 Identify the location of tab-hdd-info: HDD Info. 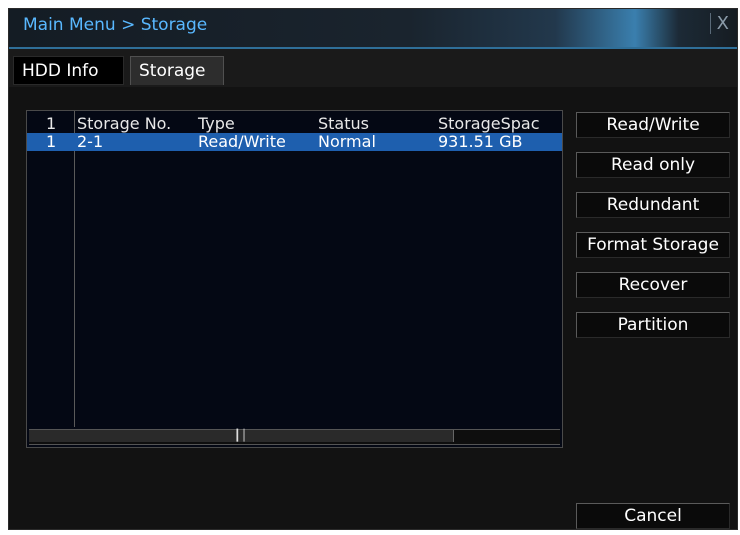
(68, 70).